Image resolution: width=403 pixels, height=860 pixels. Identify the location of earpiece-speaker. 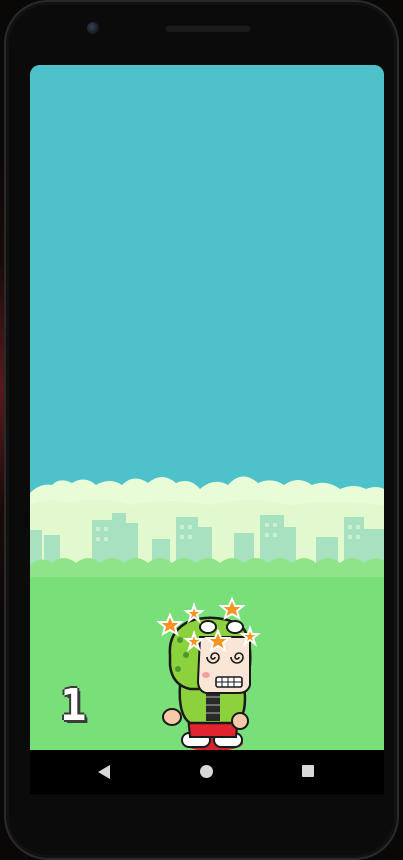
(208, 28).